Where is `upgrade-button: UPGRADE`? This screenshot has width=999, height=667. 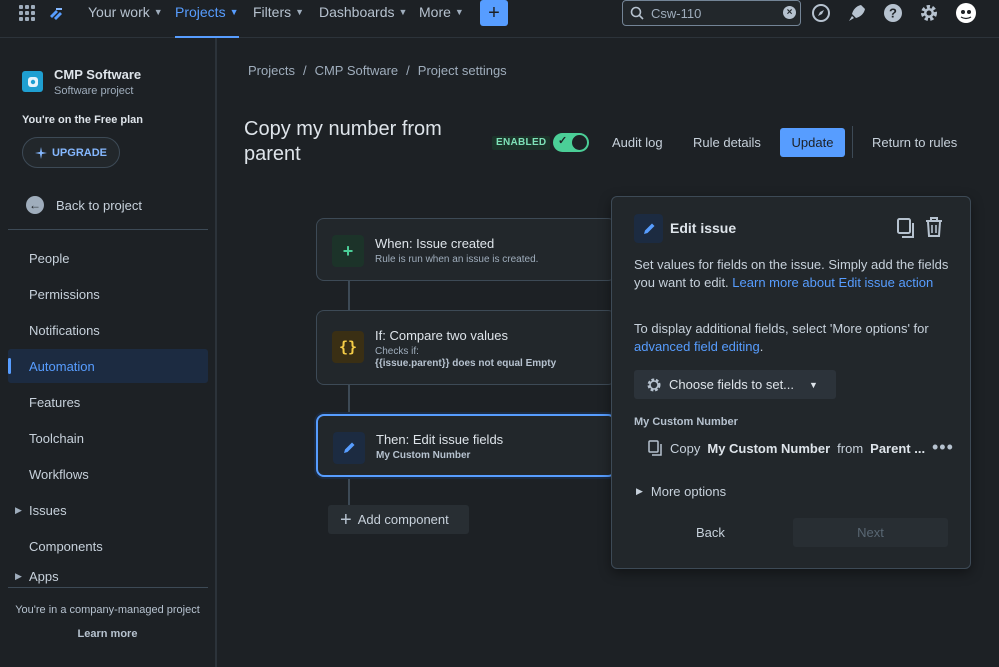 upgrade-button: UPGRADE is located at coordinates (71, 152).